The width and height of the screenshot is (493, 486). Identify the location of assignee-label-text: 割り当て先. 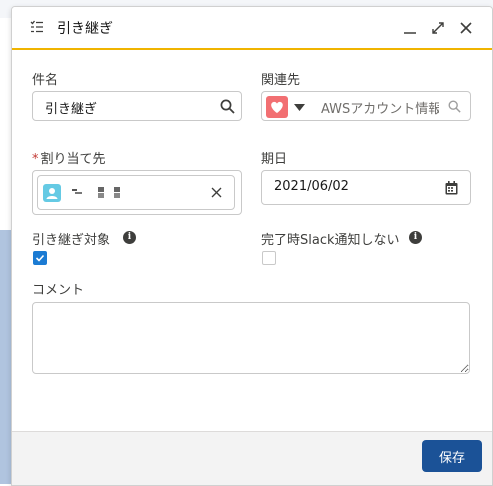
(73, 159).